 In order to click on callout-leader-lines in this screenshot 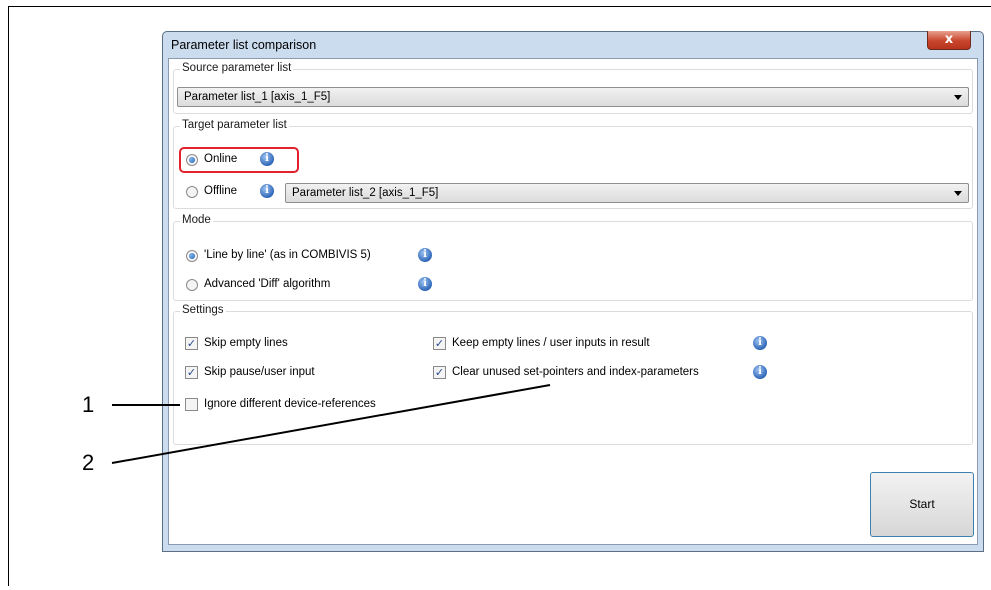, I will do `click(331, 424)`.